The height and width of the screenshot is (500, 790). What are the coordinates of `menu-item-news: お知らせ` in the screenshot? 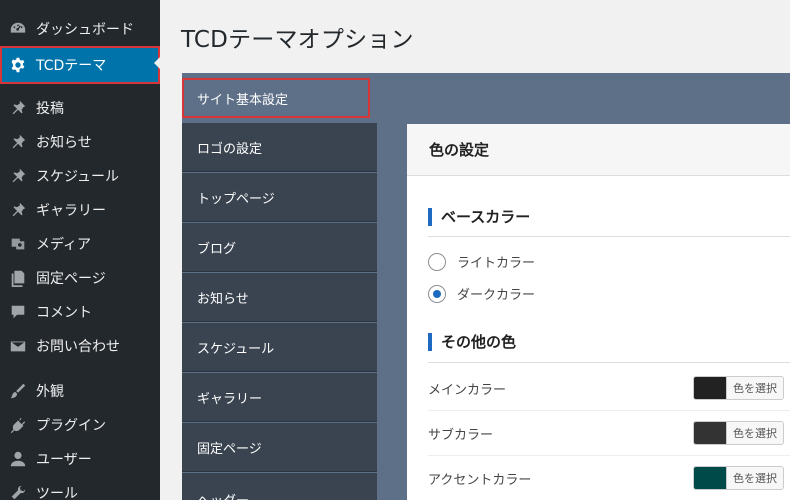 It's located at (80, 142).